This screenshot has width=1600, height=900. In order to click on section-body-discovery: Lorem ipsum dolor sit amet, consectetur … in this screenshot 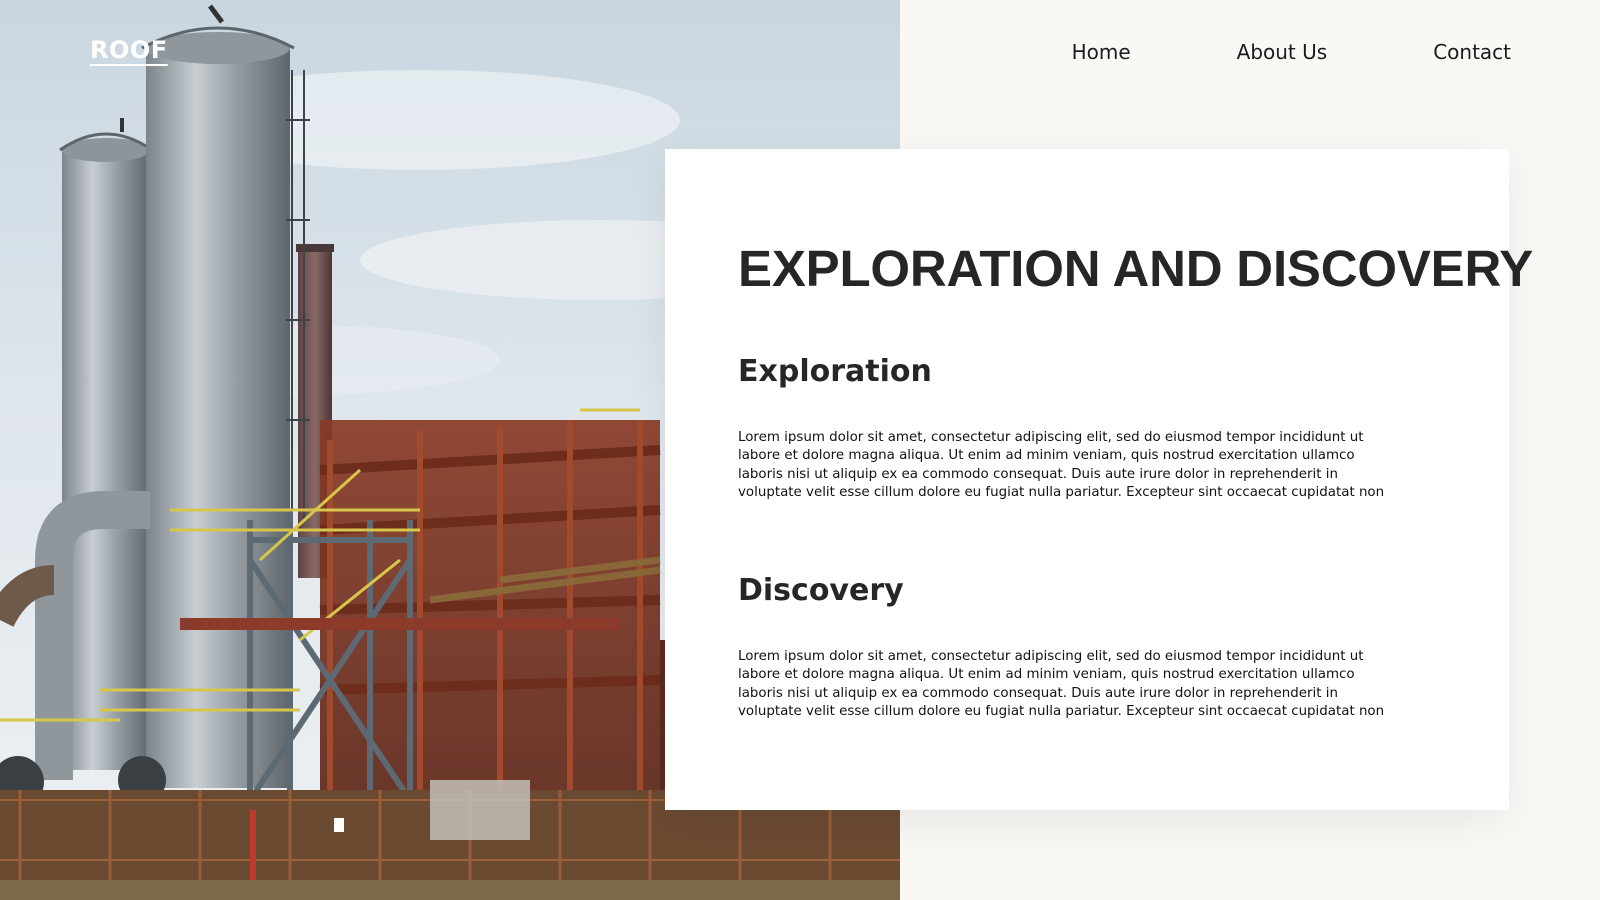, I will do `click(1061, 684)`.